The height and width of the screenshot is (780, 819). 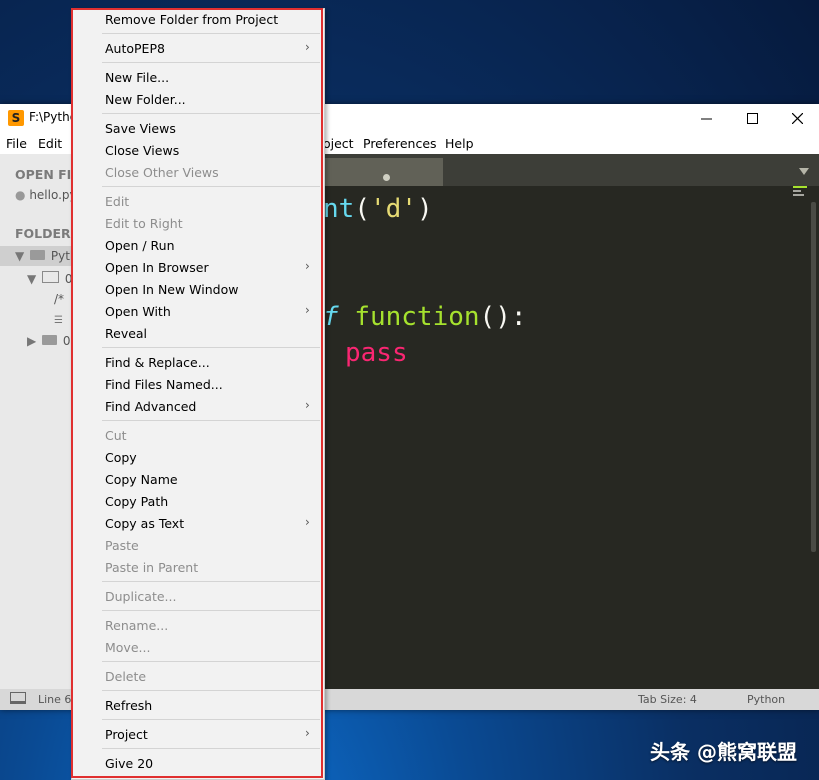 I want to click on code-signature: ():, so click(x=503, y=317).